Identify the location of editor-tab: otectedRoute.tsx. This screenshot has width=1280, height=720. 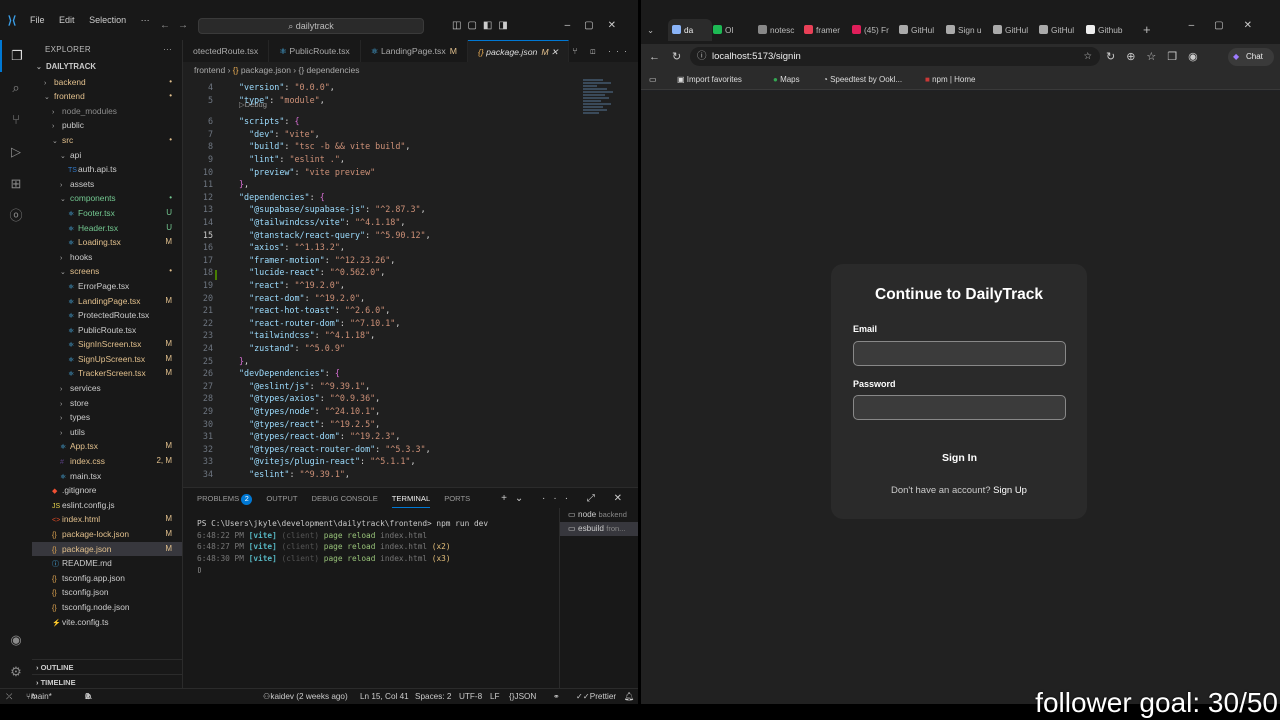
(226, 51).